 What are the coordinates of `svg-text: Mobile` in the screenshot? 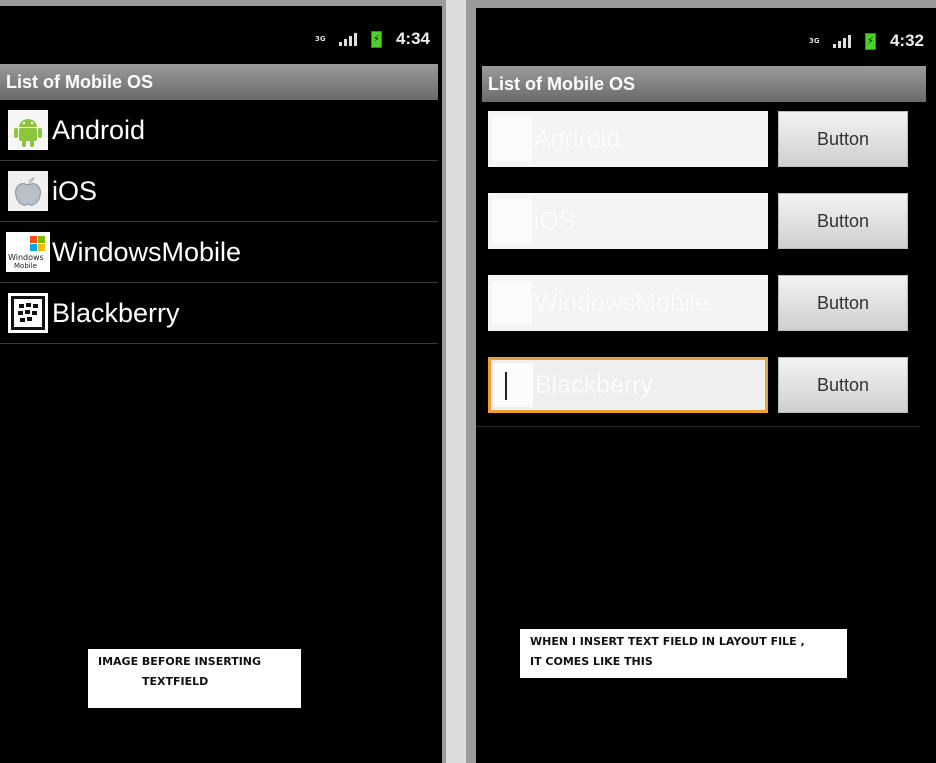 It's located at (25, 266).